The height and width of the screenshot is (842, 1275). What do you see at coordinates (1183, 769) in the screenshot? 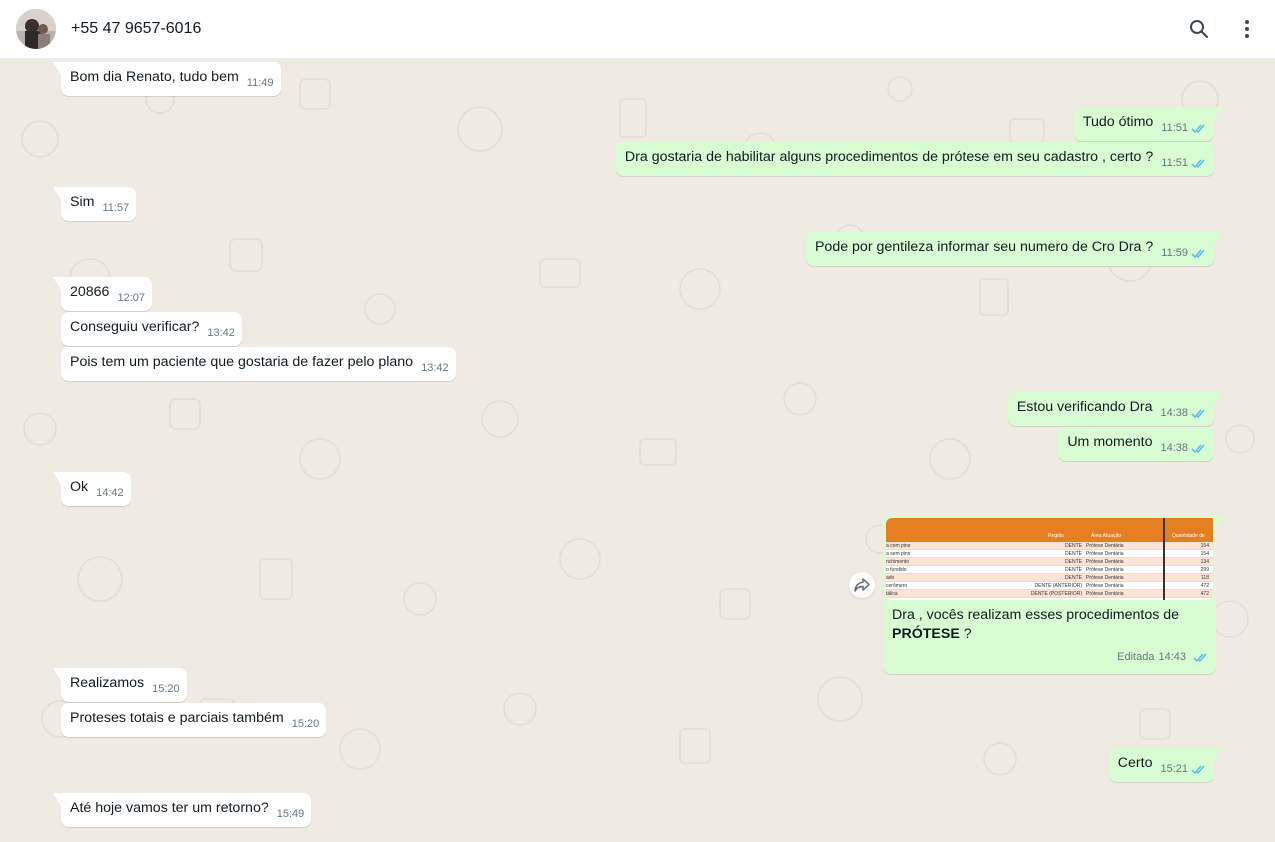
I see `message-time: 15:21` at bounding box center [1183, 769].